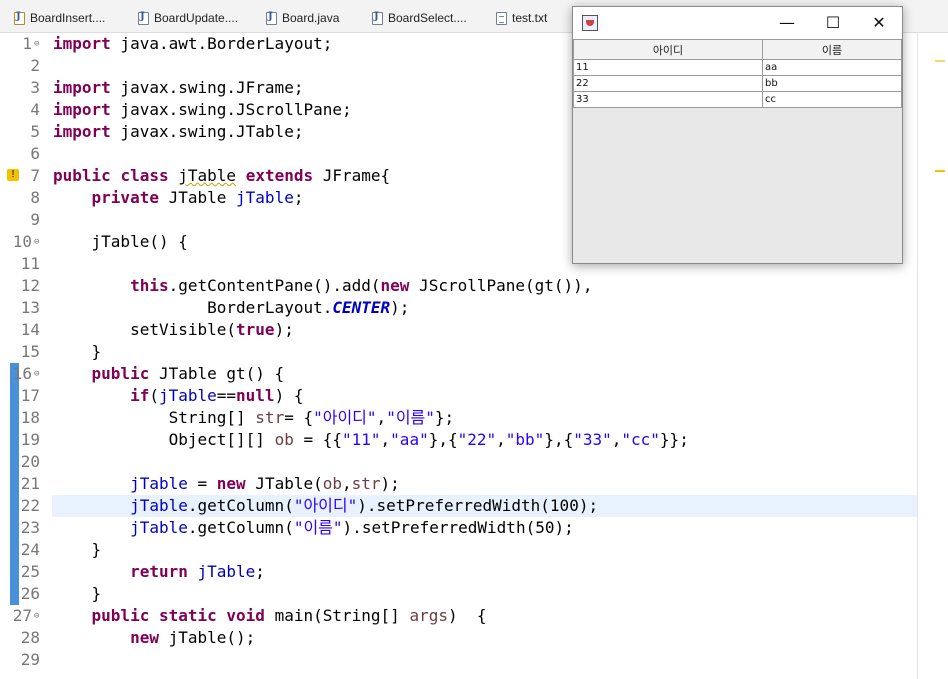  Describe the element at coordinates (668, 99) in the screenshot. I see `table-cell: 33` at that location.